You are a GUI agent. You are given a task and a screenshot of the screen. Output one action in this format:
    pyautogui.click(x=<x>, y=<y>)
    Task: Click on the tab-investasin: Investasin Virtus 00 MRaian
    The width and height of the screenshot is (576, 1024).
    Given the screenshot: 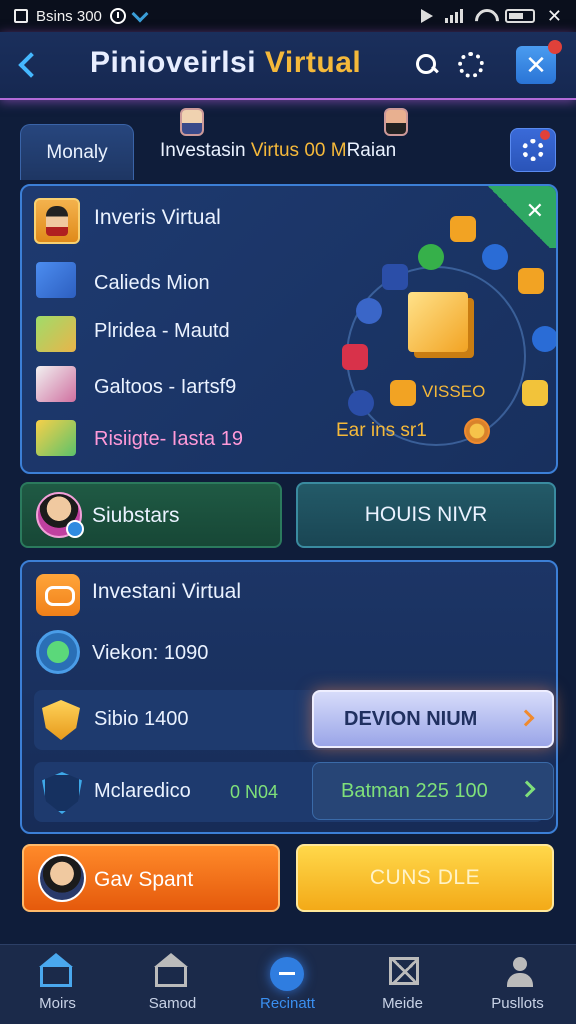 What is the action you would take?
    pyautogui.click(x=278, y=151)
    